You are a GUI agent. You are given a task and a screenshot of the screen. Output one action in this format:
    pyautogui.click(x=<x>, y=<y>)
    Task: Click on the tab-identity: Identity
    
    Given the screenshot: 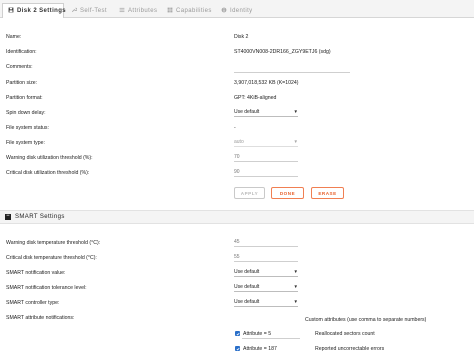 What is the action you would take?
    pyautogui.click(x=234, y=10)
    